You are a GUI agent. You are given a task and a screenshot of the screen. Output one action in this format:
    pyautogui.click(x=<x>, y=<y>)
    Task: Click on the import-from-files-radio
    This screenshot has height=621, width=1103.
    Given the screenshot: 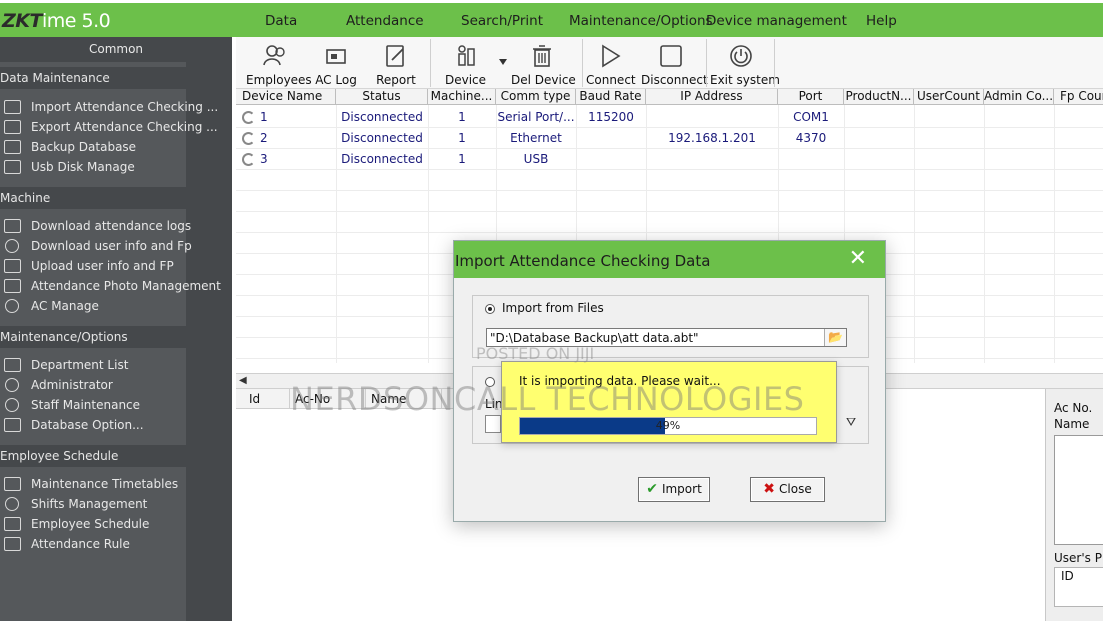 What is the action you would take?
    pyautogui.click(x=490, y=309)
    